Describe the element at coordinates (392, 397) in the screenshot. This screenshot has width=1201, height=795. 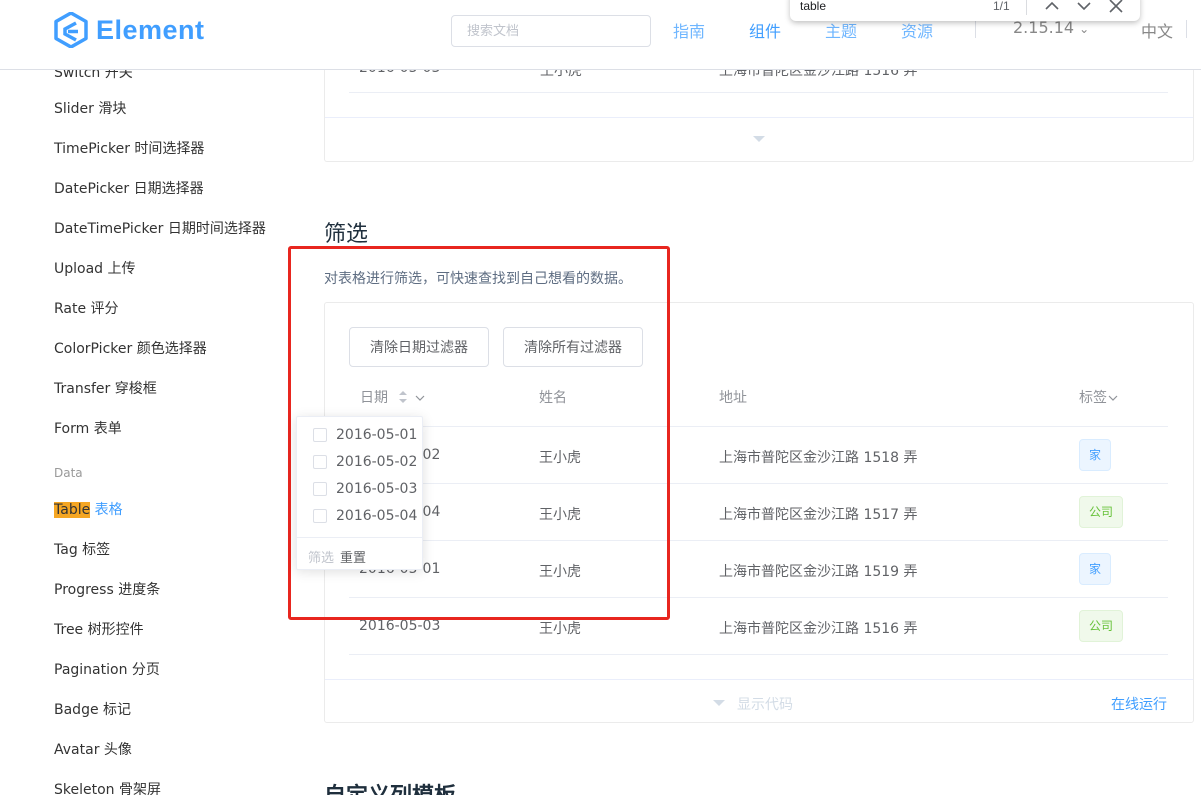
I see `col-header-date: 日期` at that location.